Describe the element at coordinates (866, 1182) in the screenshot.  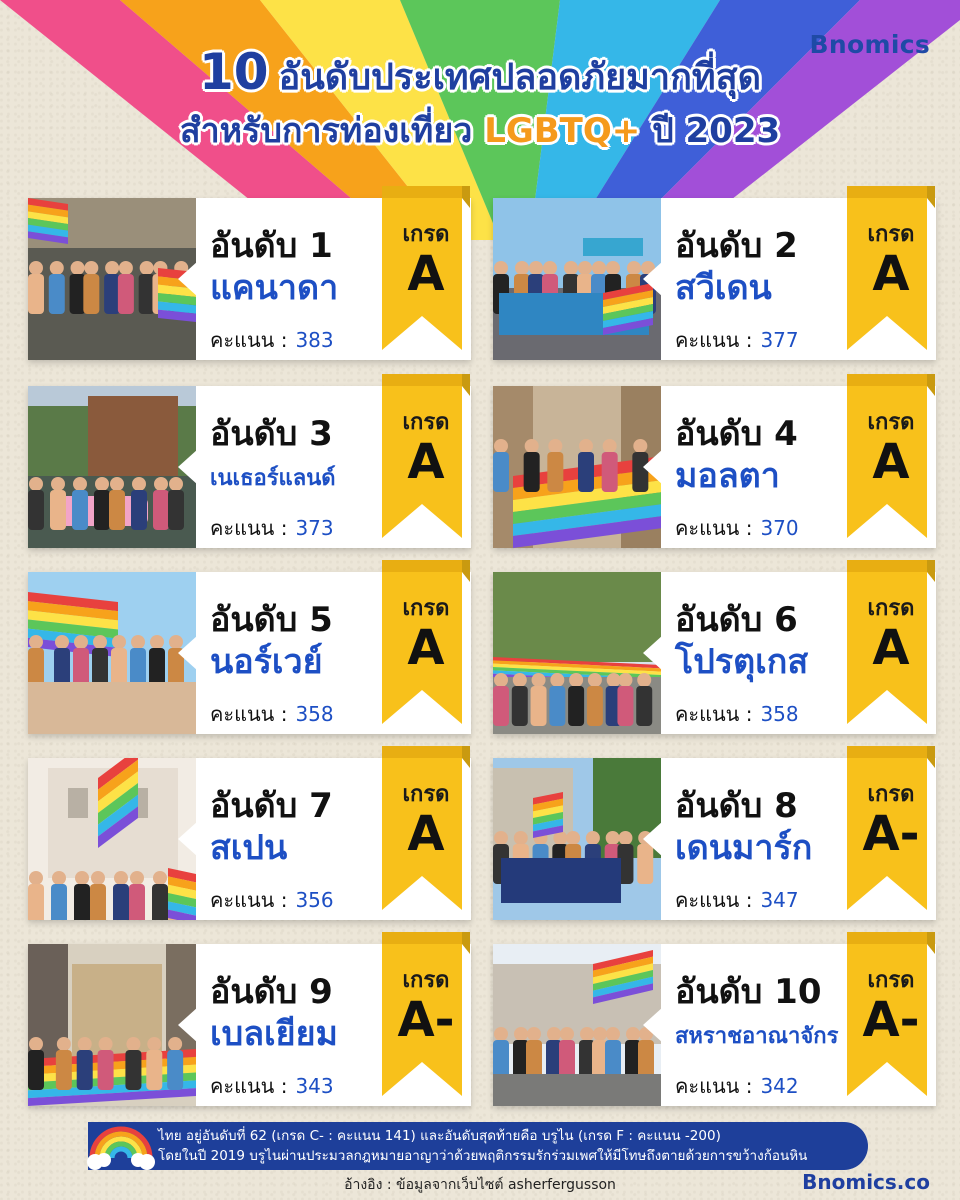
I see `site-url: Bnomics.co` at that location.